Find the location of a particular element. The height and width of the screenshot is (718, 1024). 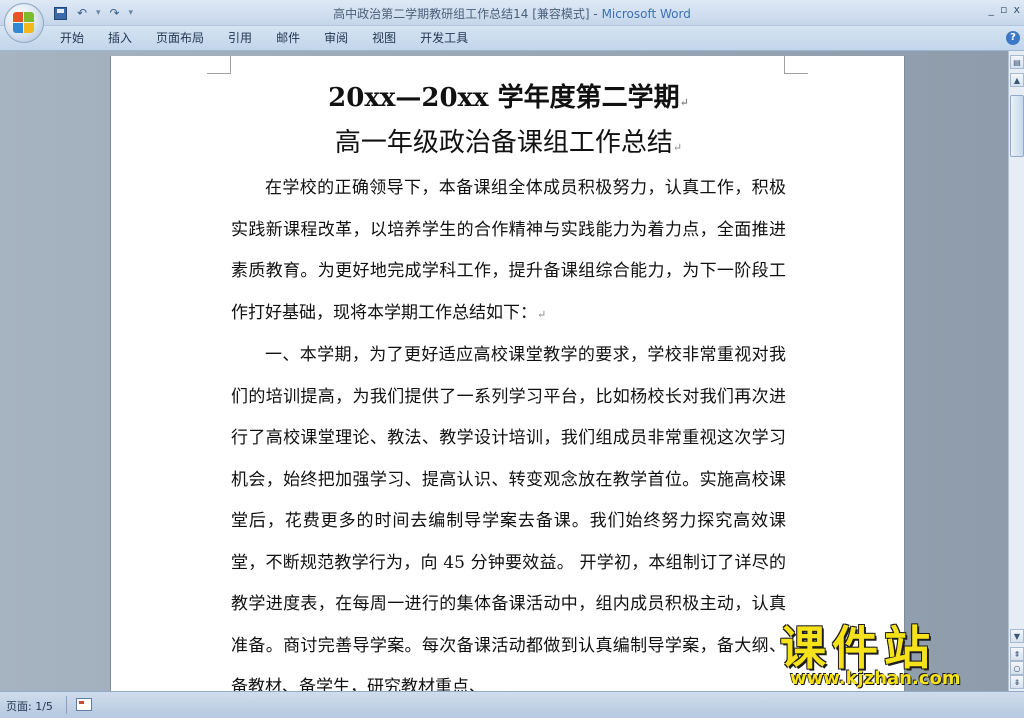

document-heading-2: 高一年级政治备课组工作总结↵ is located at coordinates (508, 143).